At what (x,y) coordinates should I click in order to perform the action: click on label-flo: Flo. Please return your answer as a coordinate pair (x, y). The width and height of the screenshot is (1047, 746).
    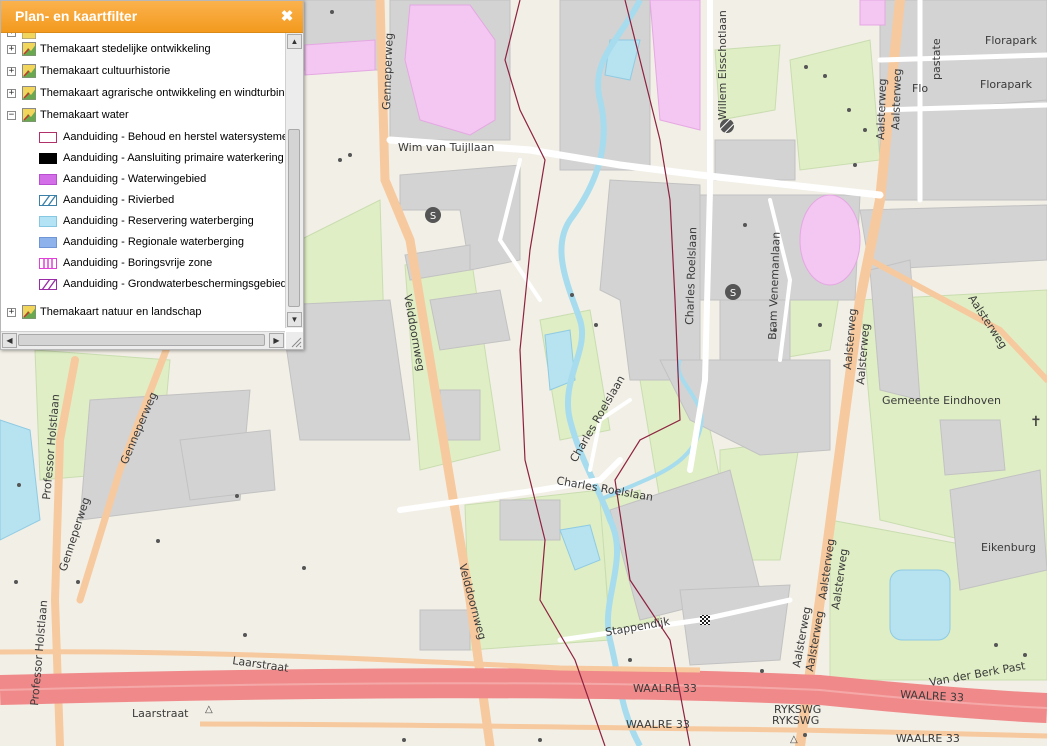
    Looking at the image, I should click on (920, 88).